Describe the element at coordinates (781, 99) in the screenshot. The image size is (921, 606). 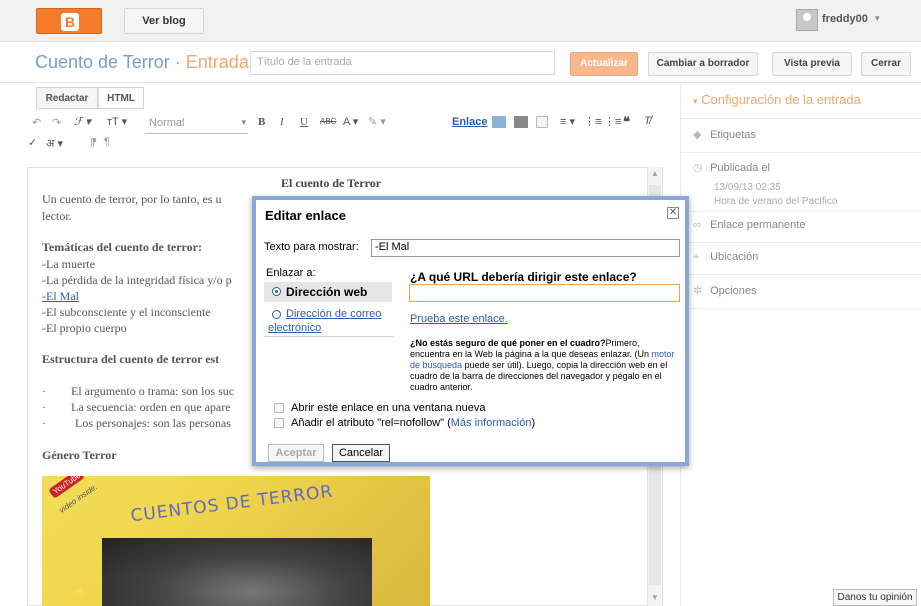
I see `post-settings-title: Configuración de la entrada` at that location.